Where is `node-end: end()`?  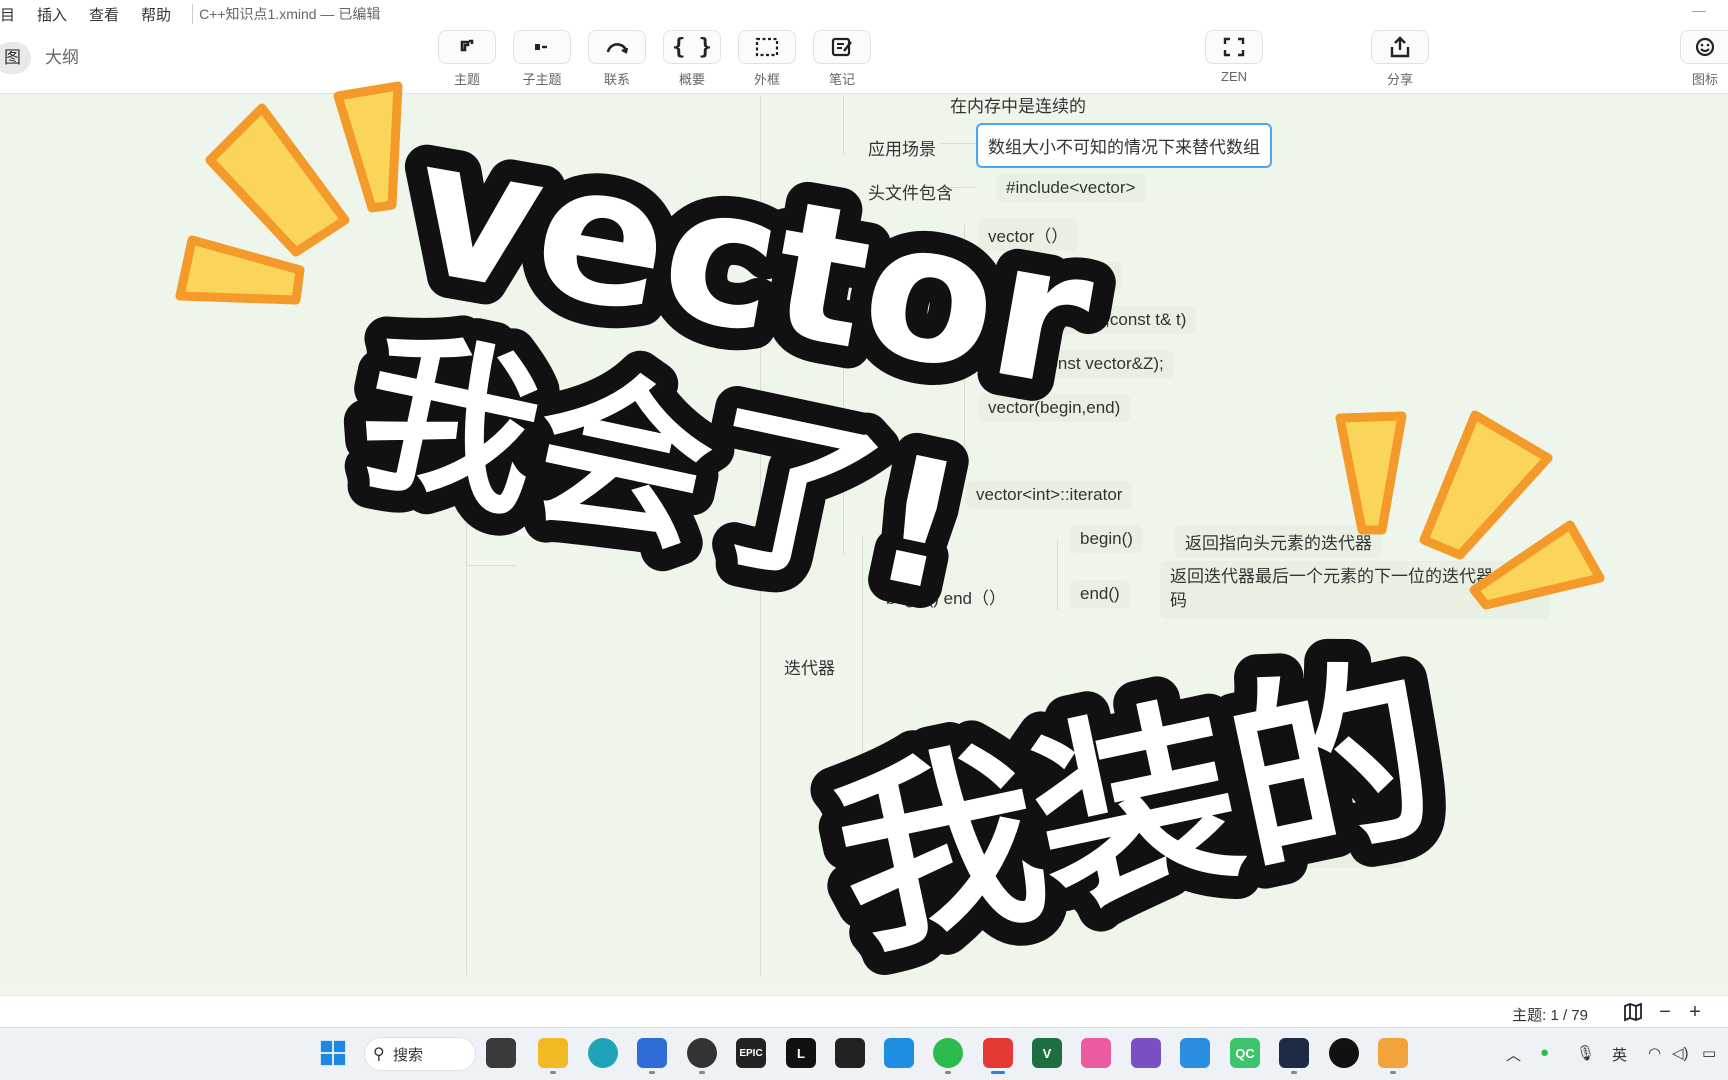 node-end: end() is located at coordinates (1100, 594).